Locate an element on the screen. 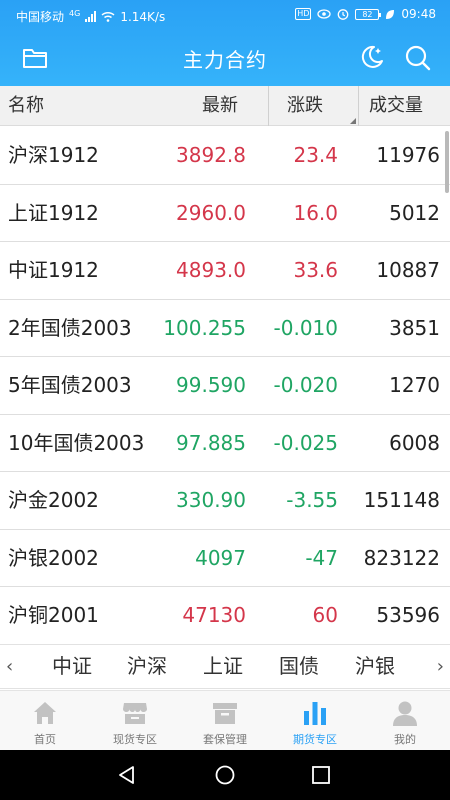 This screenshot has height=800, width=450. status-right: HD 82 09:48 is located at coordinates (365, 14).